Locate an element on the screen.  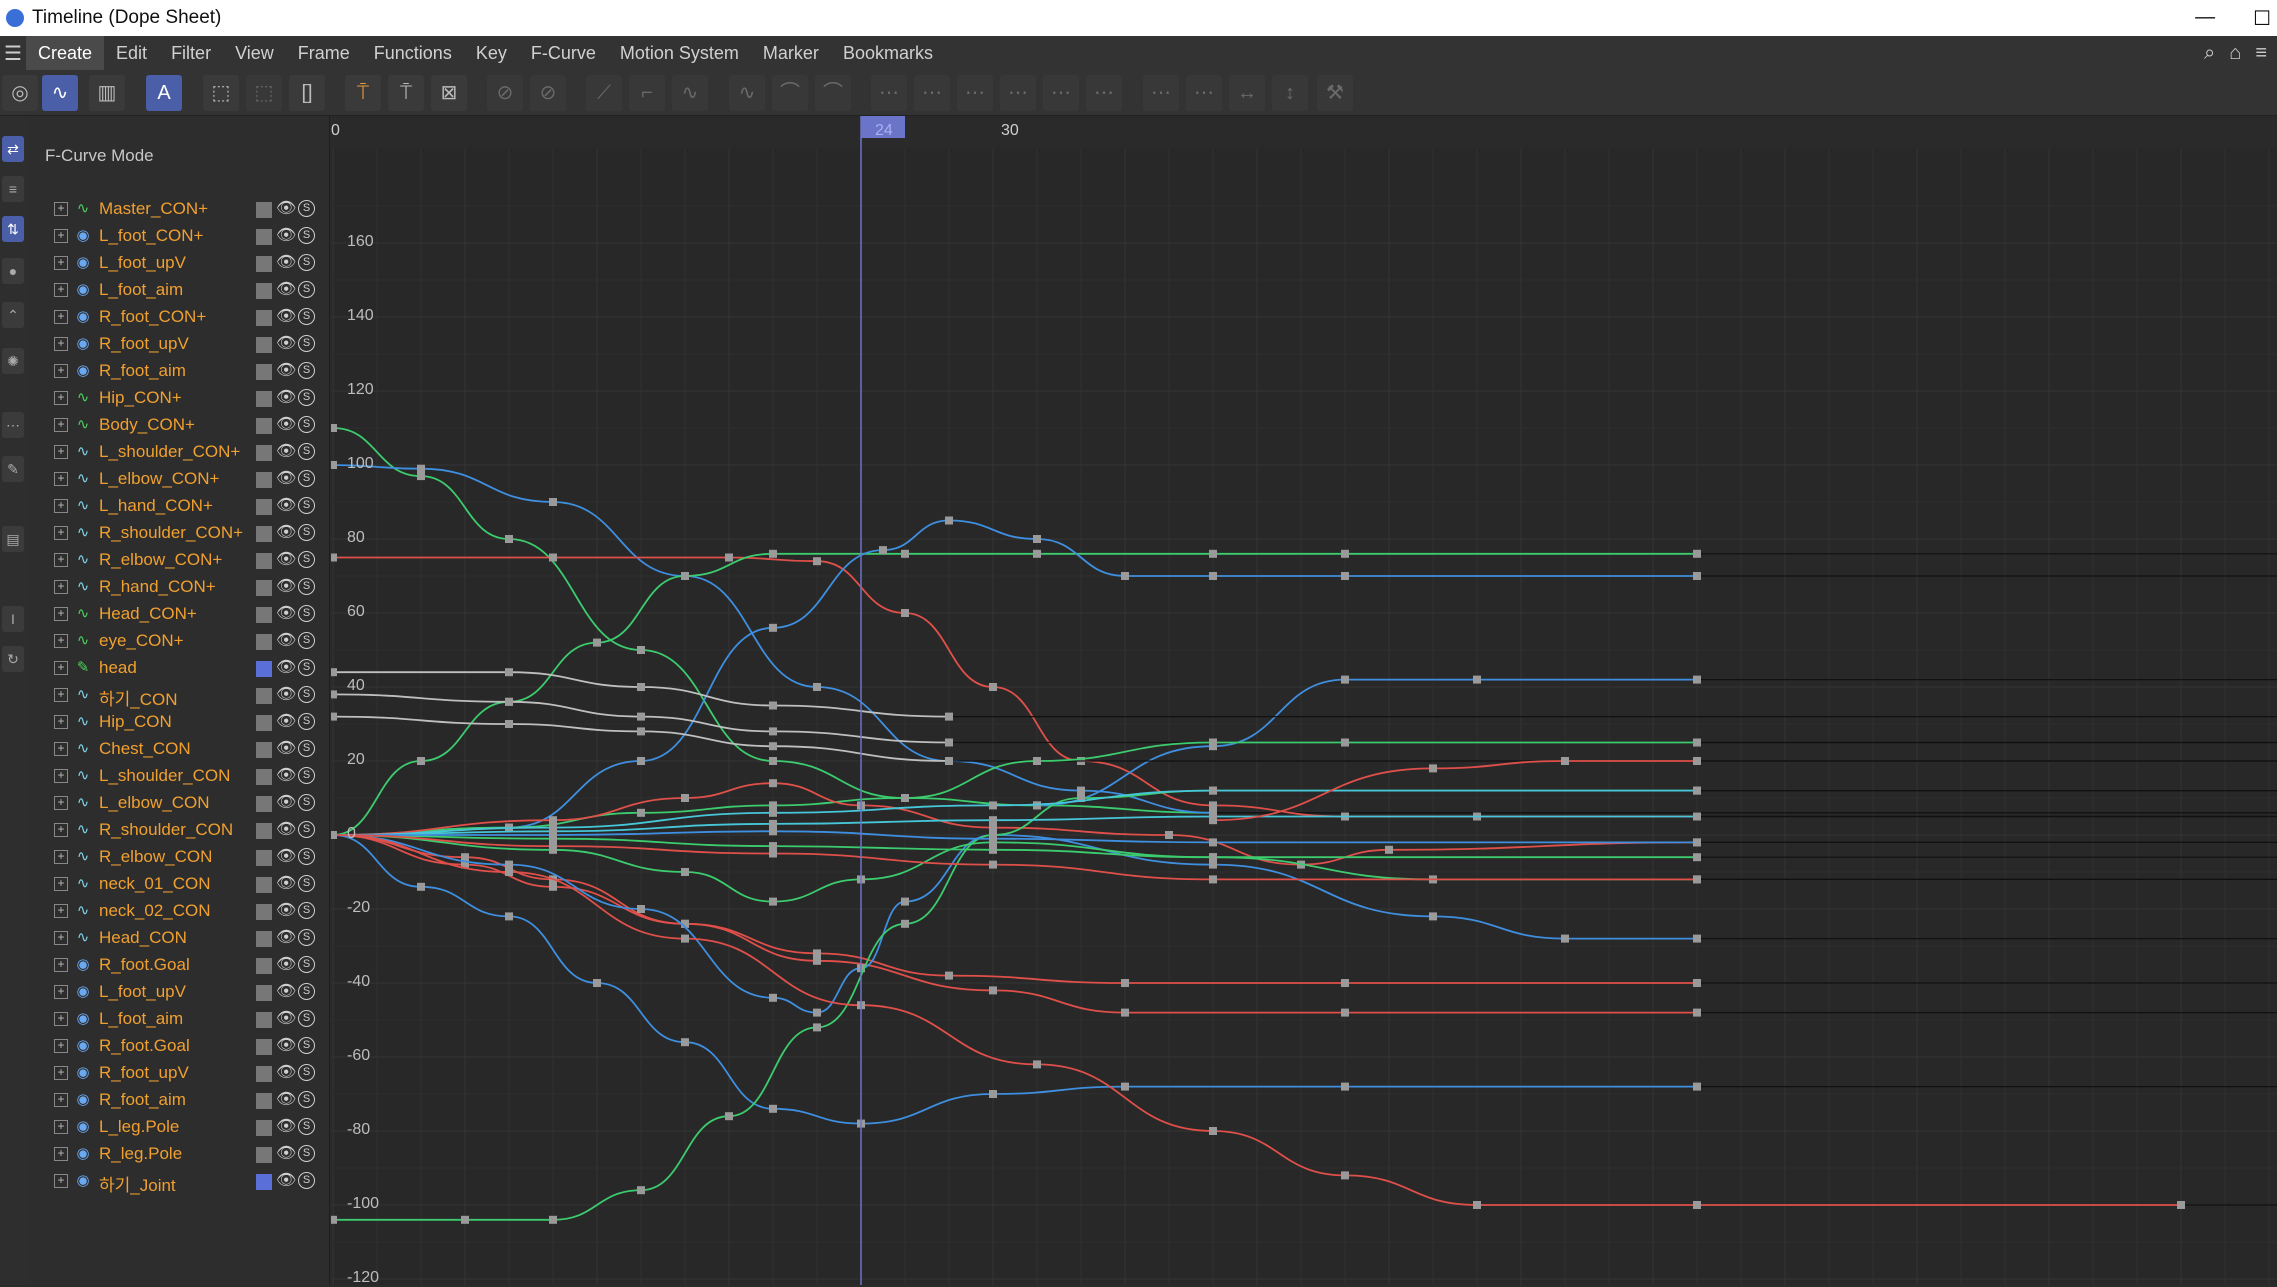
tree-row: + ∿ R_shoulder_CON+ 👁 S is located at coordinates (179, 533).